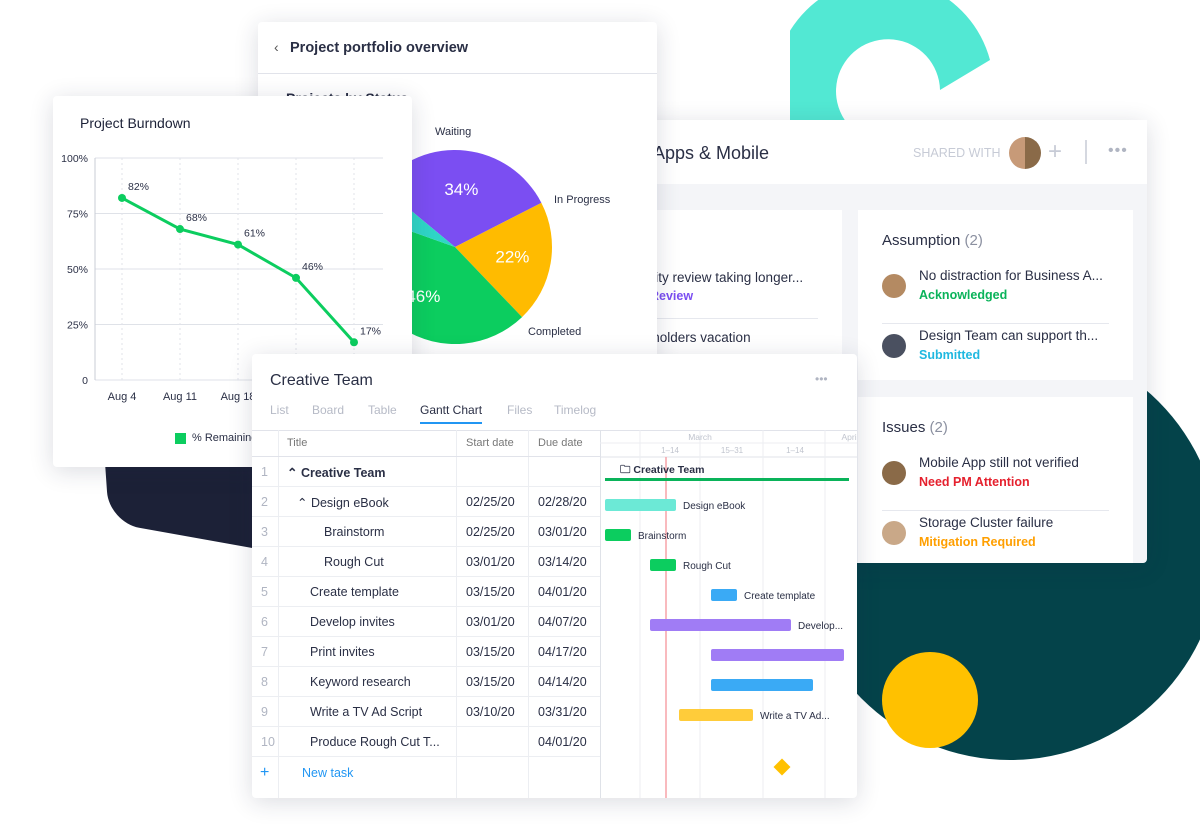  I want to click on task-title: Write a TV Ad Script, so click(366, 712).